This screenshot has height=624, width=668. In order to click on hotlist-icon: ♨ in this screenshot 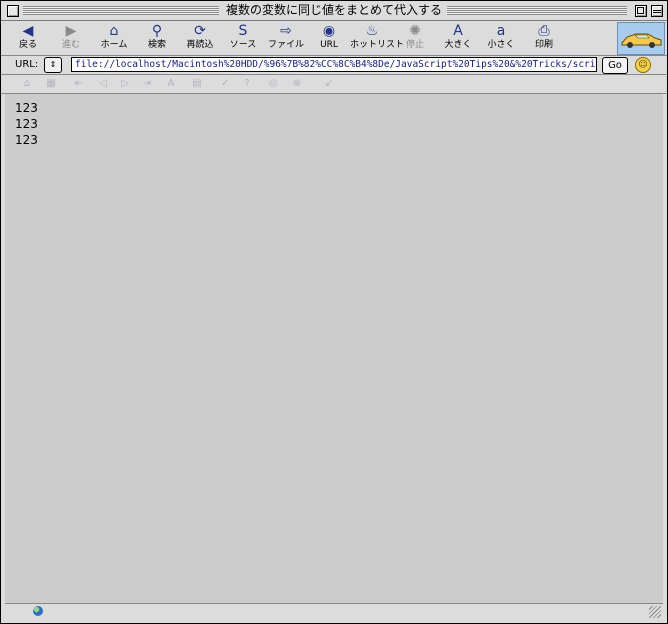, I will do `click(372, 31)`.